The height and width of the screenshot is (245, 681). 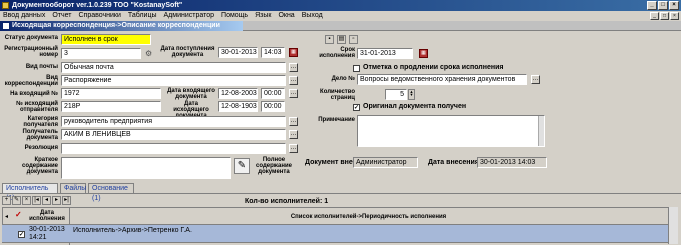 What do you see at coordinates (353, 39) in the screenshot?
I see `delete-icon: ▫` at bounding box center [353, 39].